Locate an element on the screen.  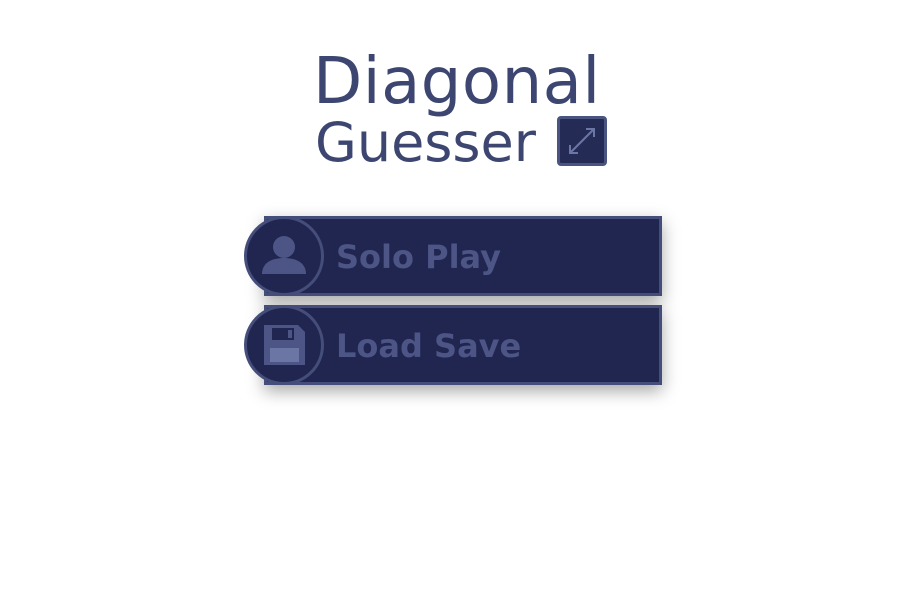
solo-play-button: Solo Play is located at coordinates (454, 257).